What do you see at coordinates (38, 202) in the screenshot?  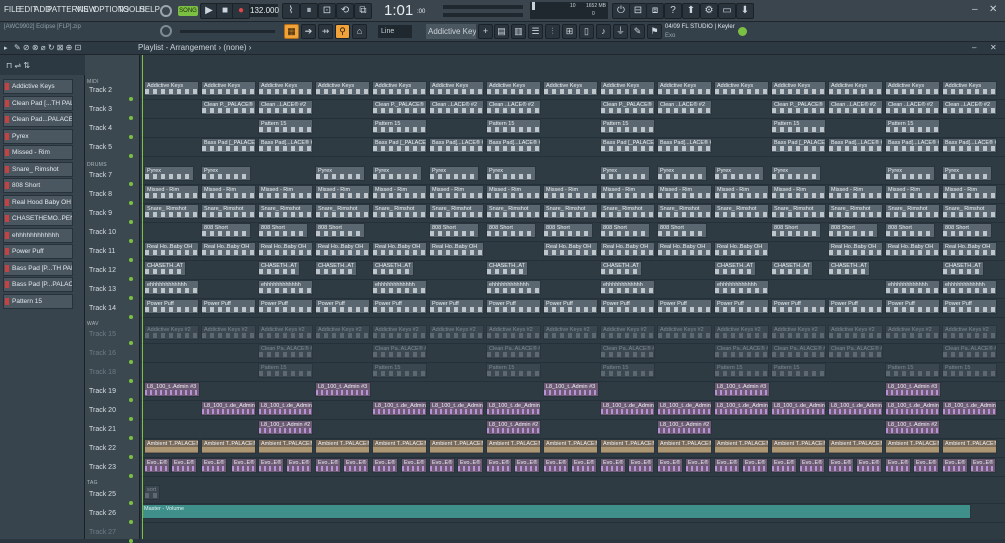 I see `pattern-item: Real Hood Baby OH` at bounding box center [38, 202].